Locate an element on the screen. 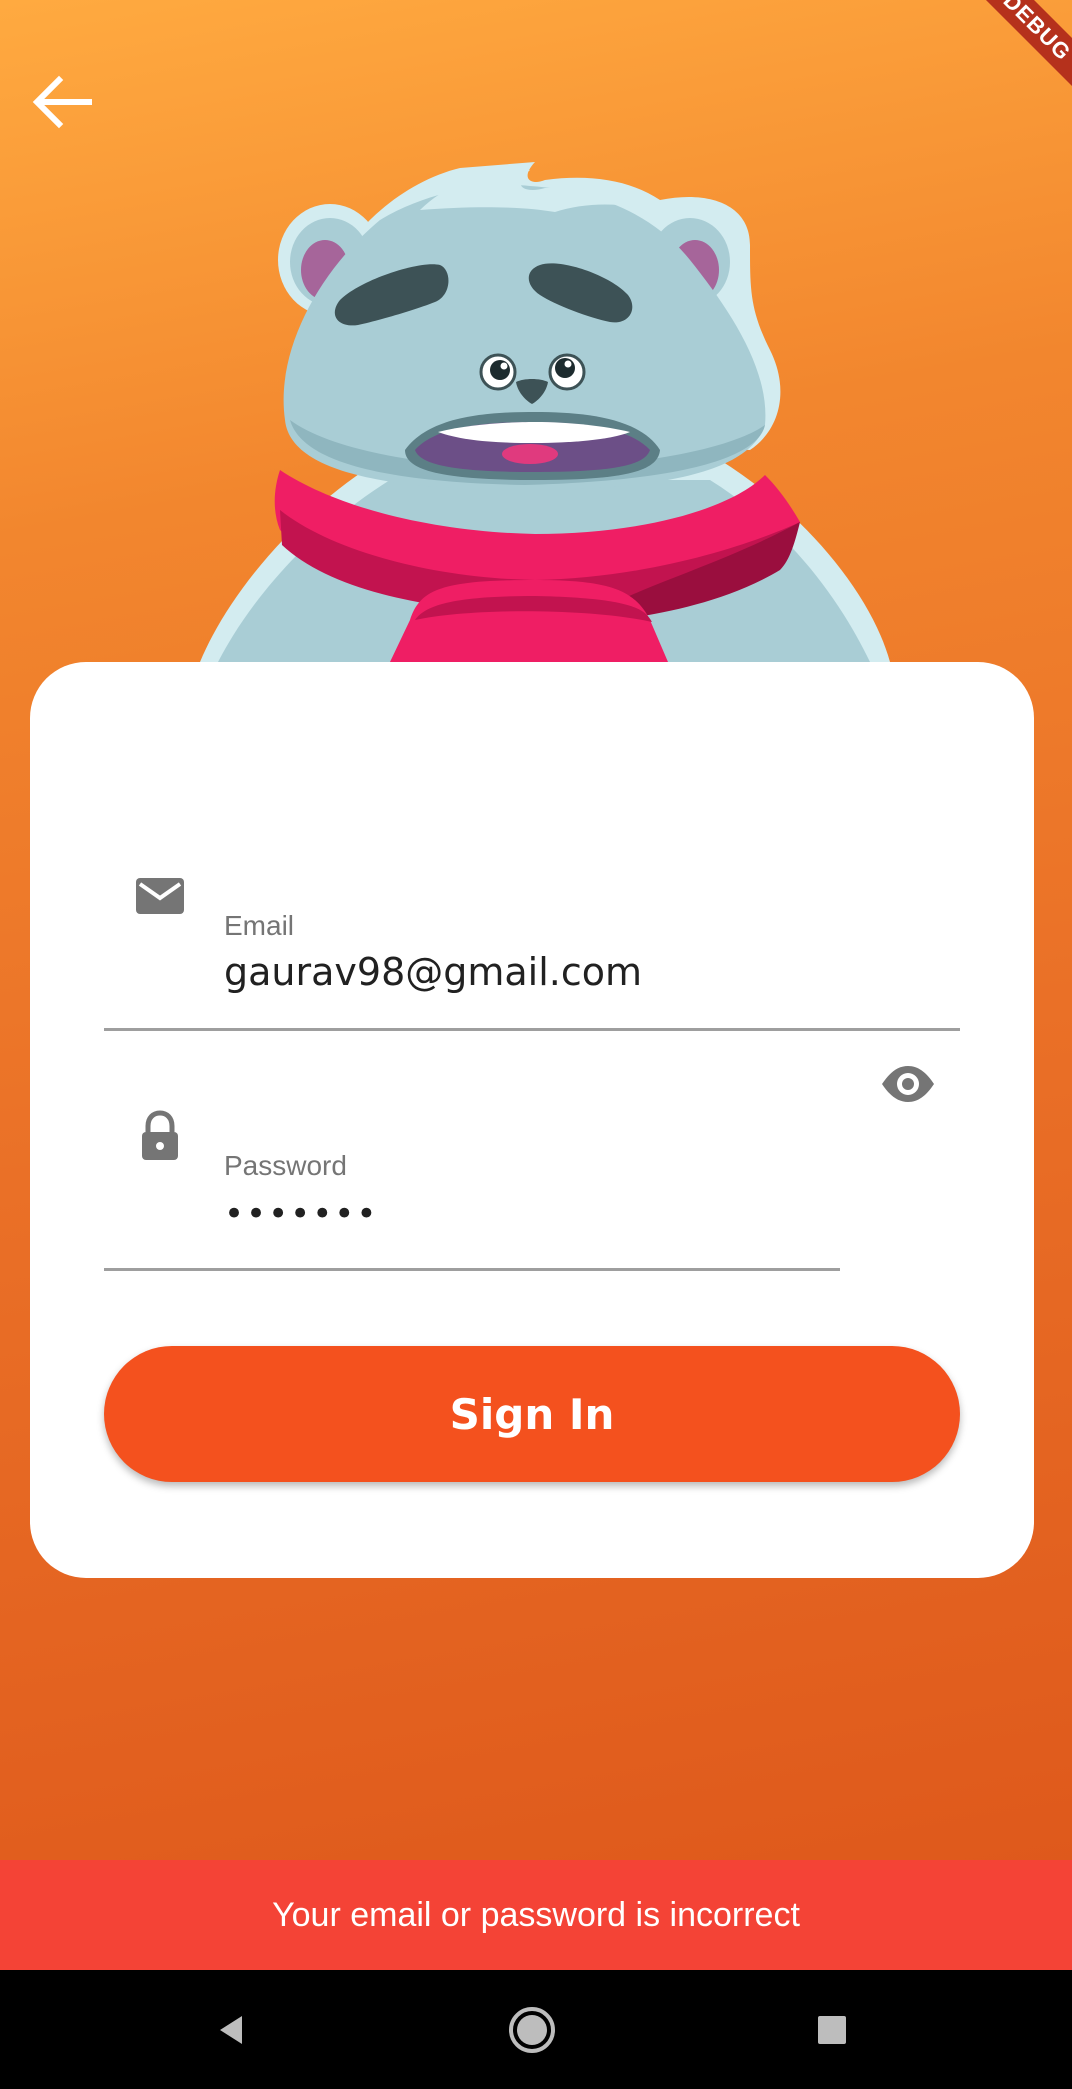 The height and width of the screenshot is (2089, 1072). password-underline is located at coordinates (472, 1269).